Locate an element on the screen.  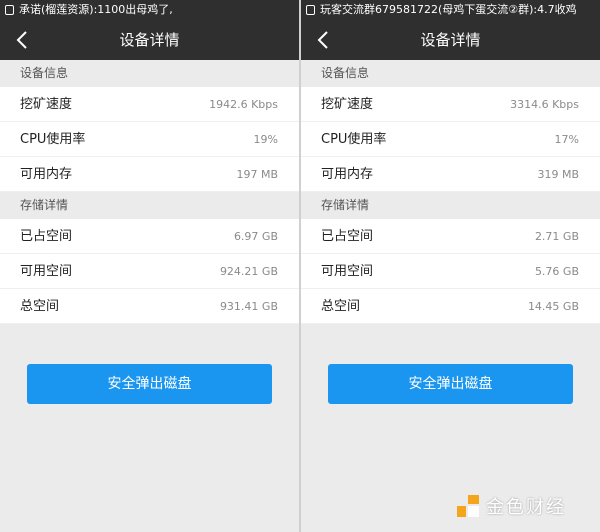
watermark: 金色财经 is located at coordinates (511, 506).